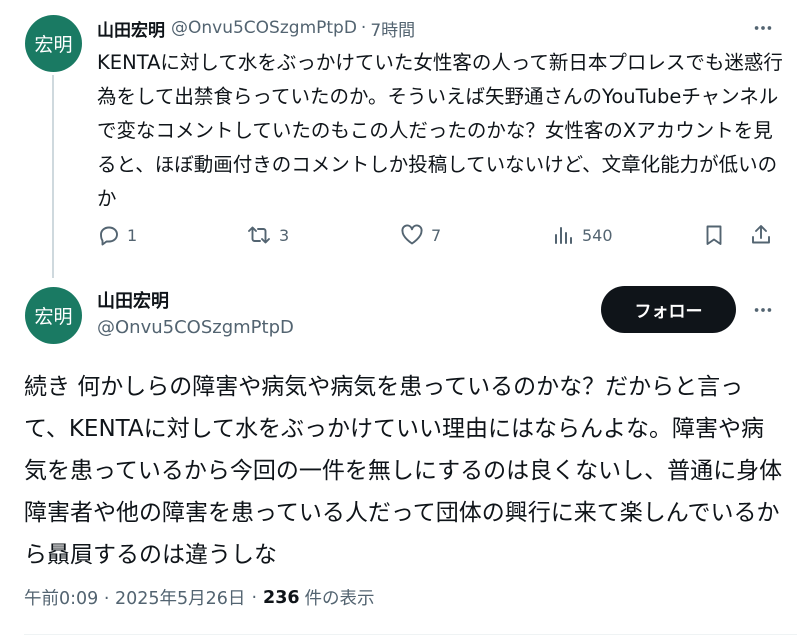  I want to click on main-views-count: 236, so click(281, 597).